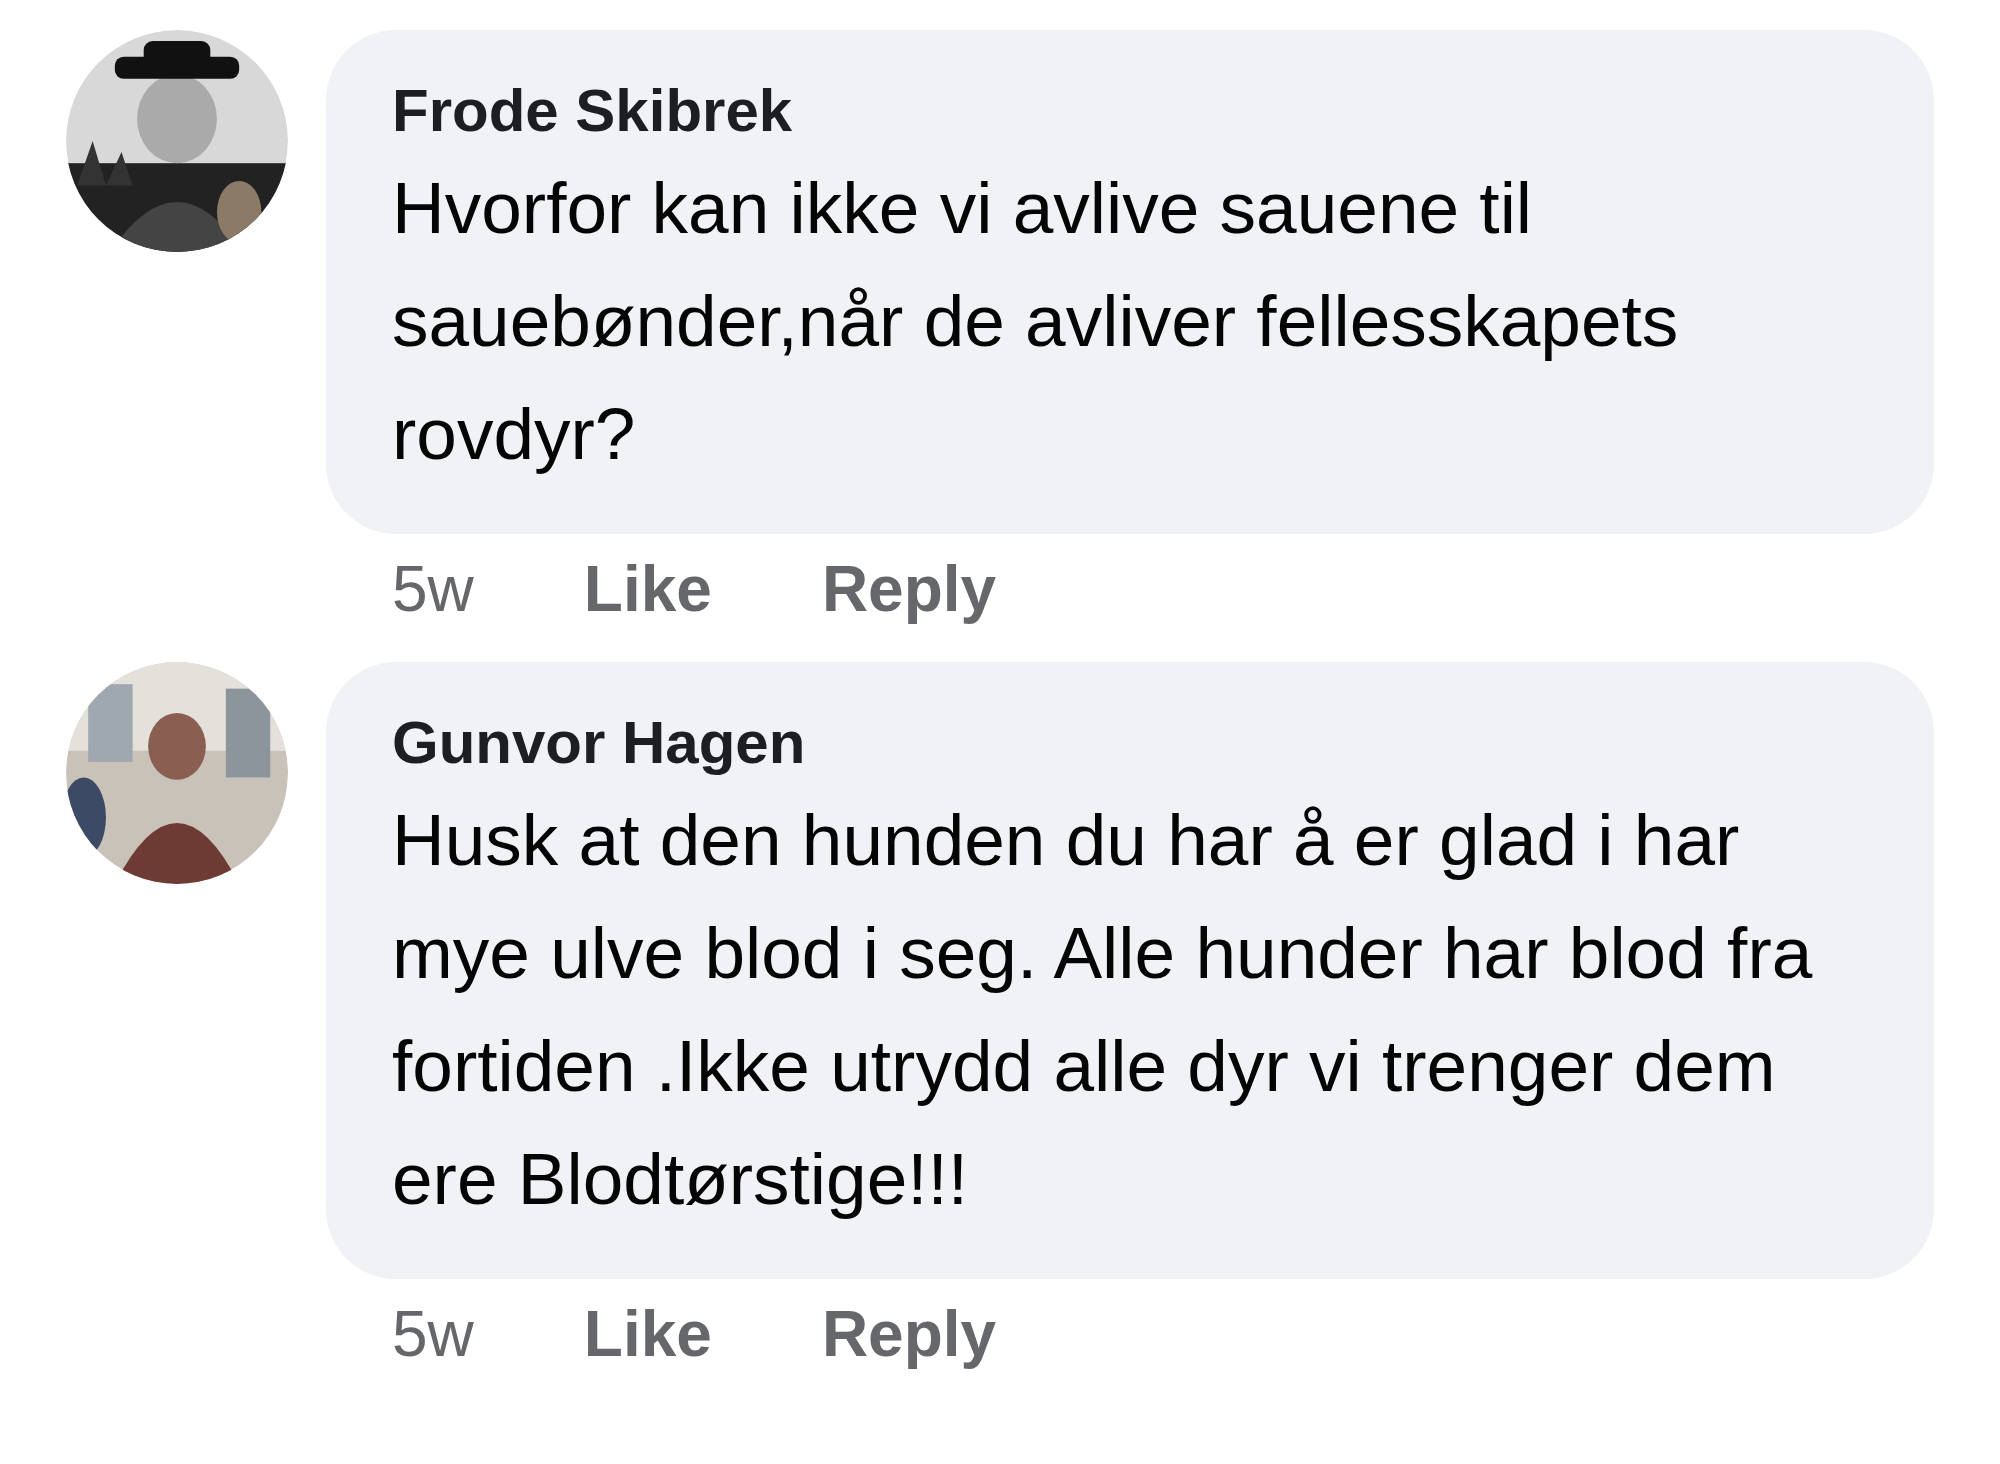 The width and height of the screenshot is (2000, 1464). What do you see at coordinates (1036, 321) in the screenshot?
I see `comment-text: Hvorfor kan ikke vi avlive sauene til sauebønder,når de avliver fellesskapets rovdyr?` at bounding box center [1036, 321].